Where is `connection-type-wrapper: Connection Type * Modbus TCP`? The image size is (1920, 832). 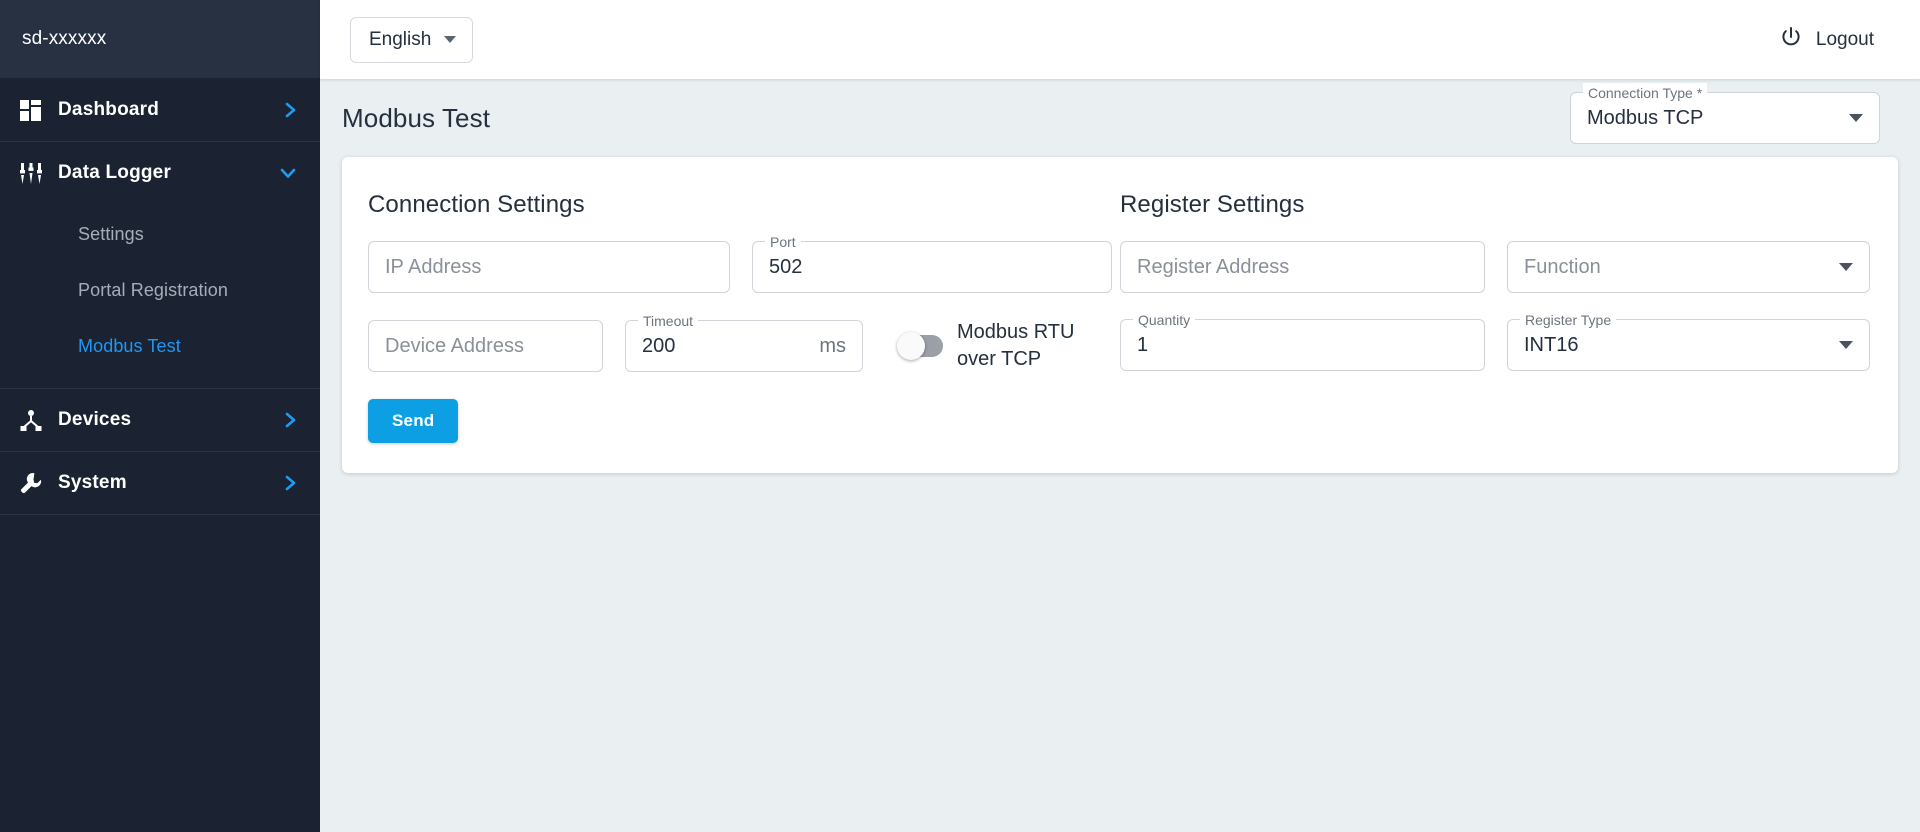 connection-type-wrapper: Connection Type * Modbus TCP is located at coordinates (1725, 113).